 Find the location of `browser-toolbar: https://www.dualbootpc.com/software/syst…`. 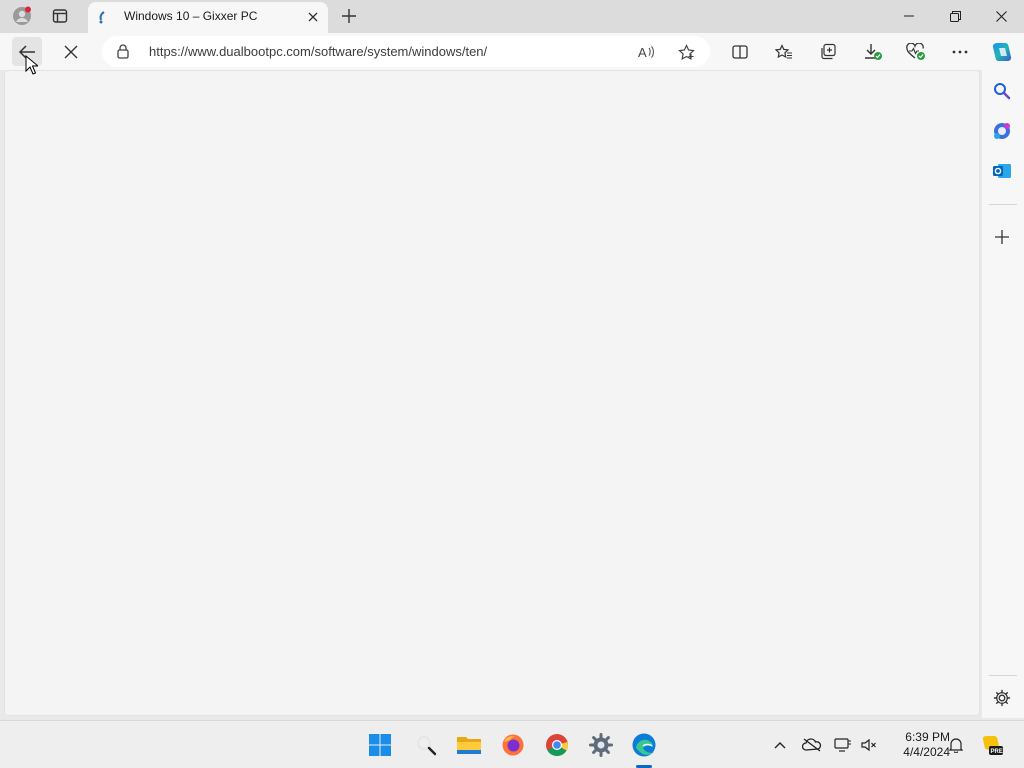

browser-toolbar: https://www.dualbootpc.com/software/syst… is located at coordinates (512, 51).